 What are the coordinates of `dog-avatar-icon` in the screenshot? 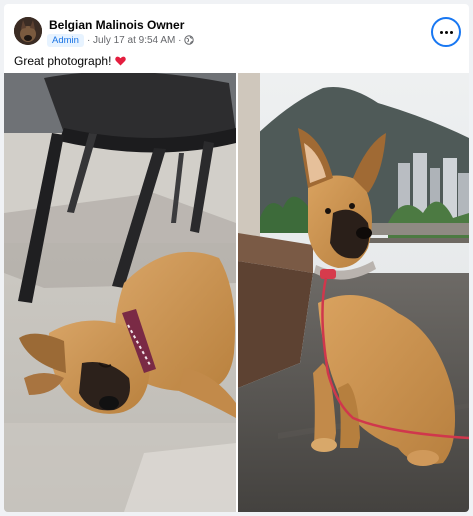 It's located at (28, 31).